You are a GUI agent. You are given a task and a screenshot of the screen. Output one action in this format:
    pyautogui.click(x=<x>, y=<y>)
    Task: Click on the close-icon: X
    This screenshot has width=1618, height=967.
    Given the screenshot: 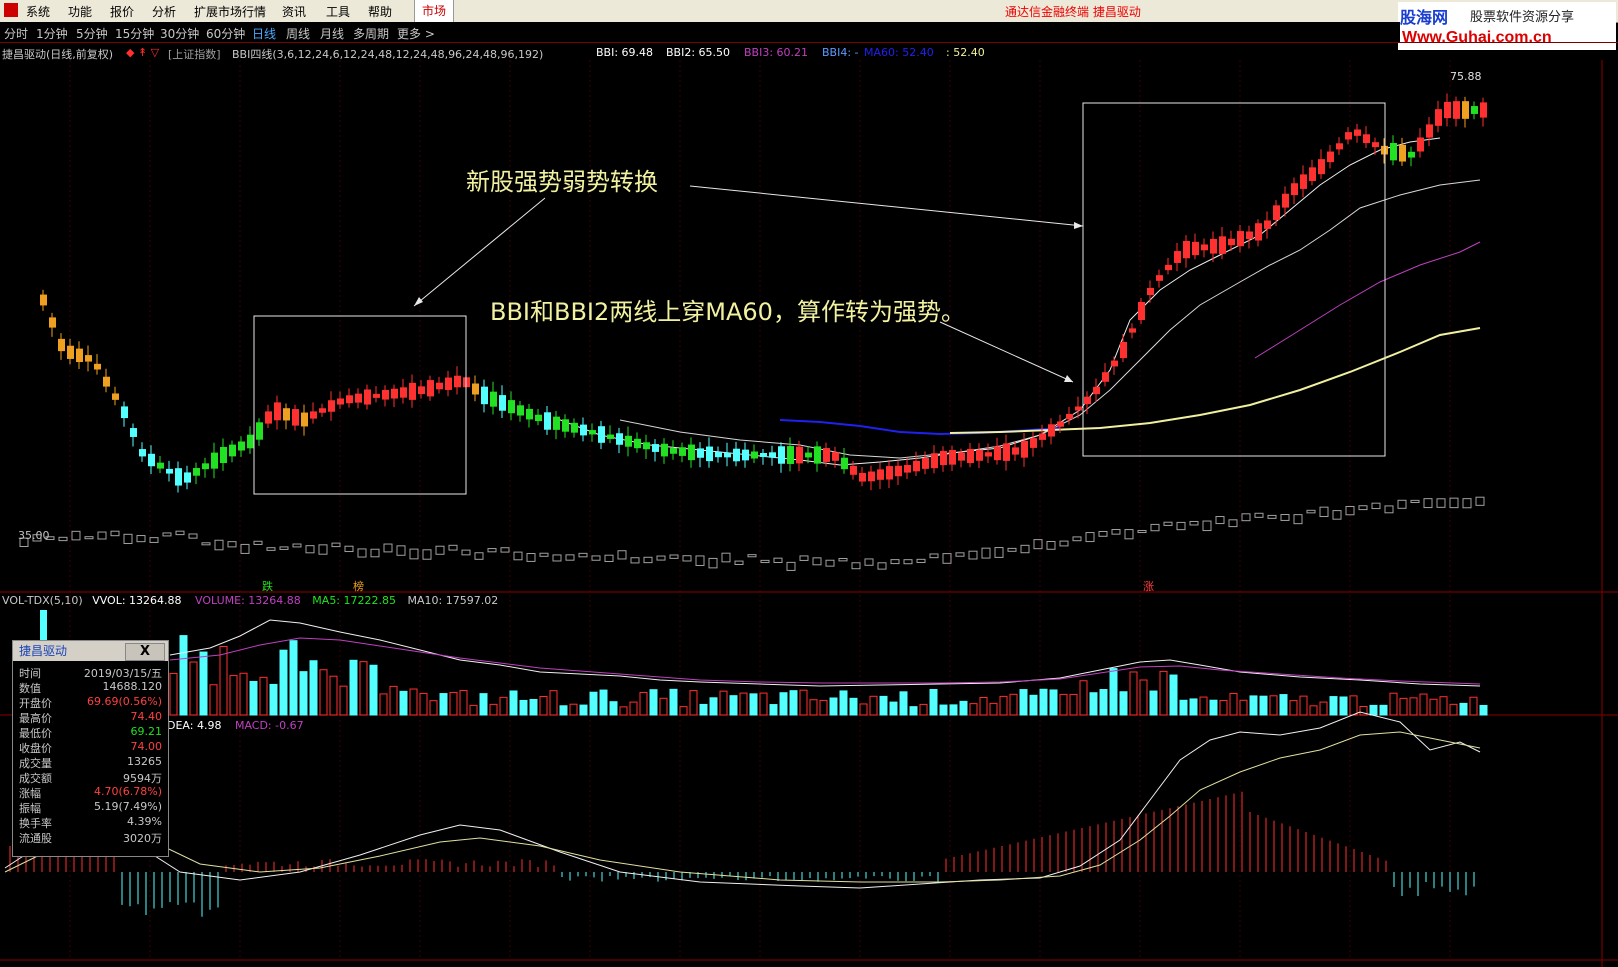 What is the action you would take?
    pyautogui.click(x=145, y=652)
    